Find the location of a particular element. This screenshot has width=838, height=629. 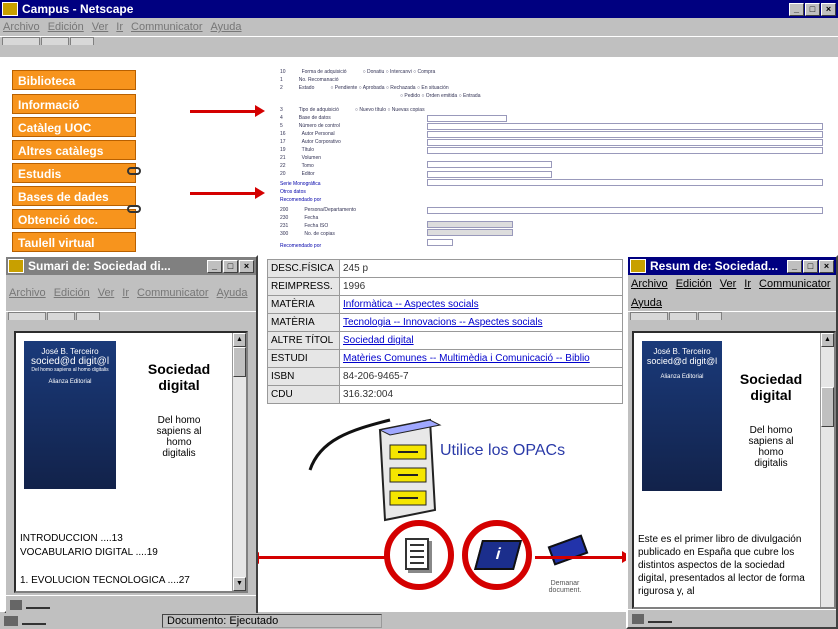

toc-item: VOCABULARIO DIGITAL ....19 is located at coordinates (89, 552).